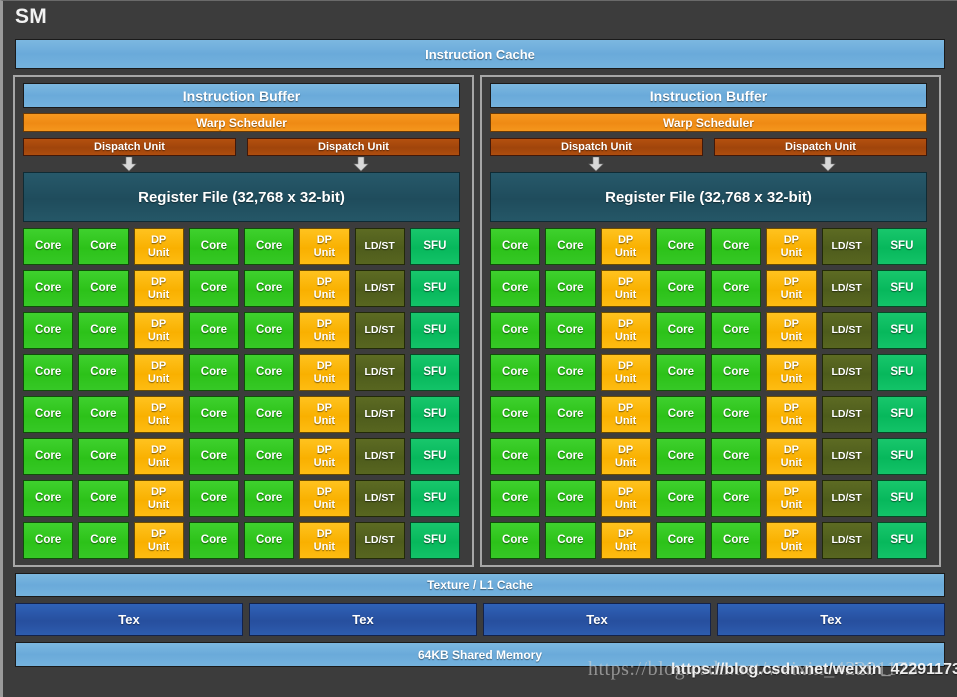 This screenshot has width=957, height=697. I want to click on shared-memory-block: 64KB Shared Memory, so click(480, 654).